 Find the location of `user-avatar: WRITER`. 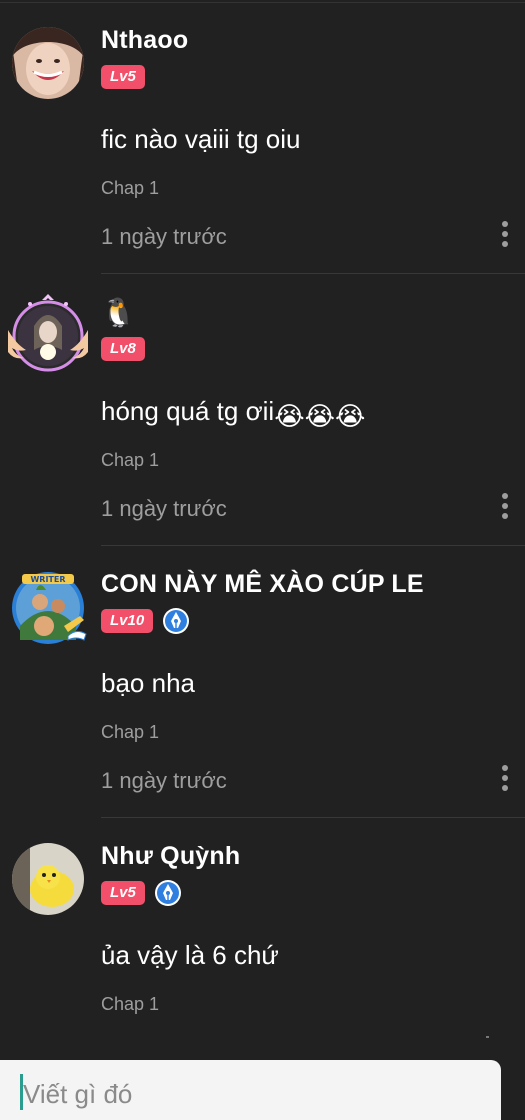

user-avatar: WRITER is located at coordinates (48, 608).